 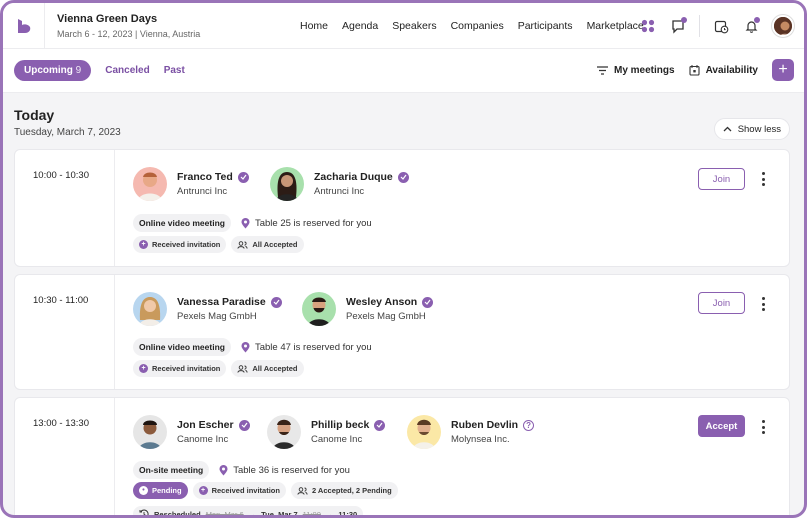 I want to click on new-date: Tue, Mar 7, so click(x=279, y=513).